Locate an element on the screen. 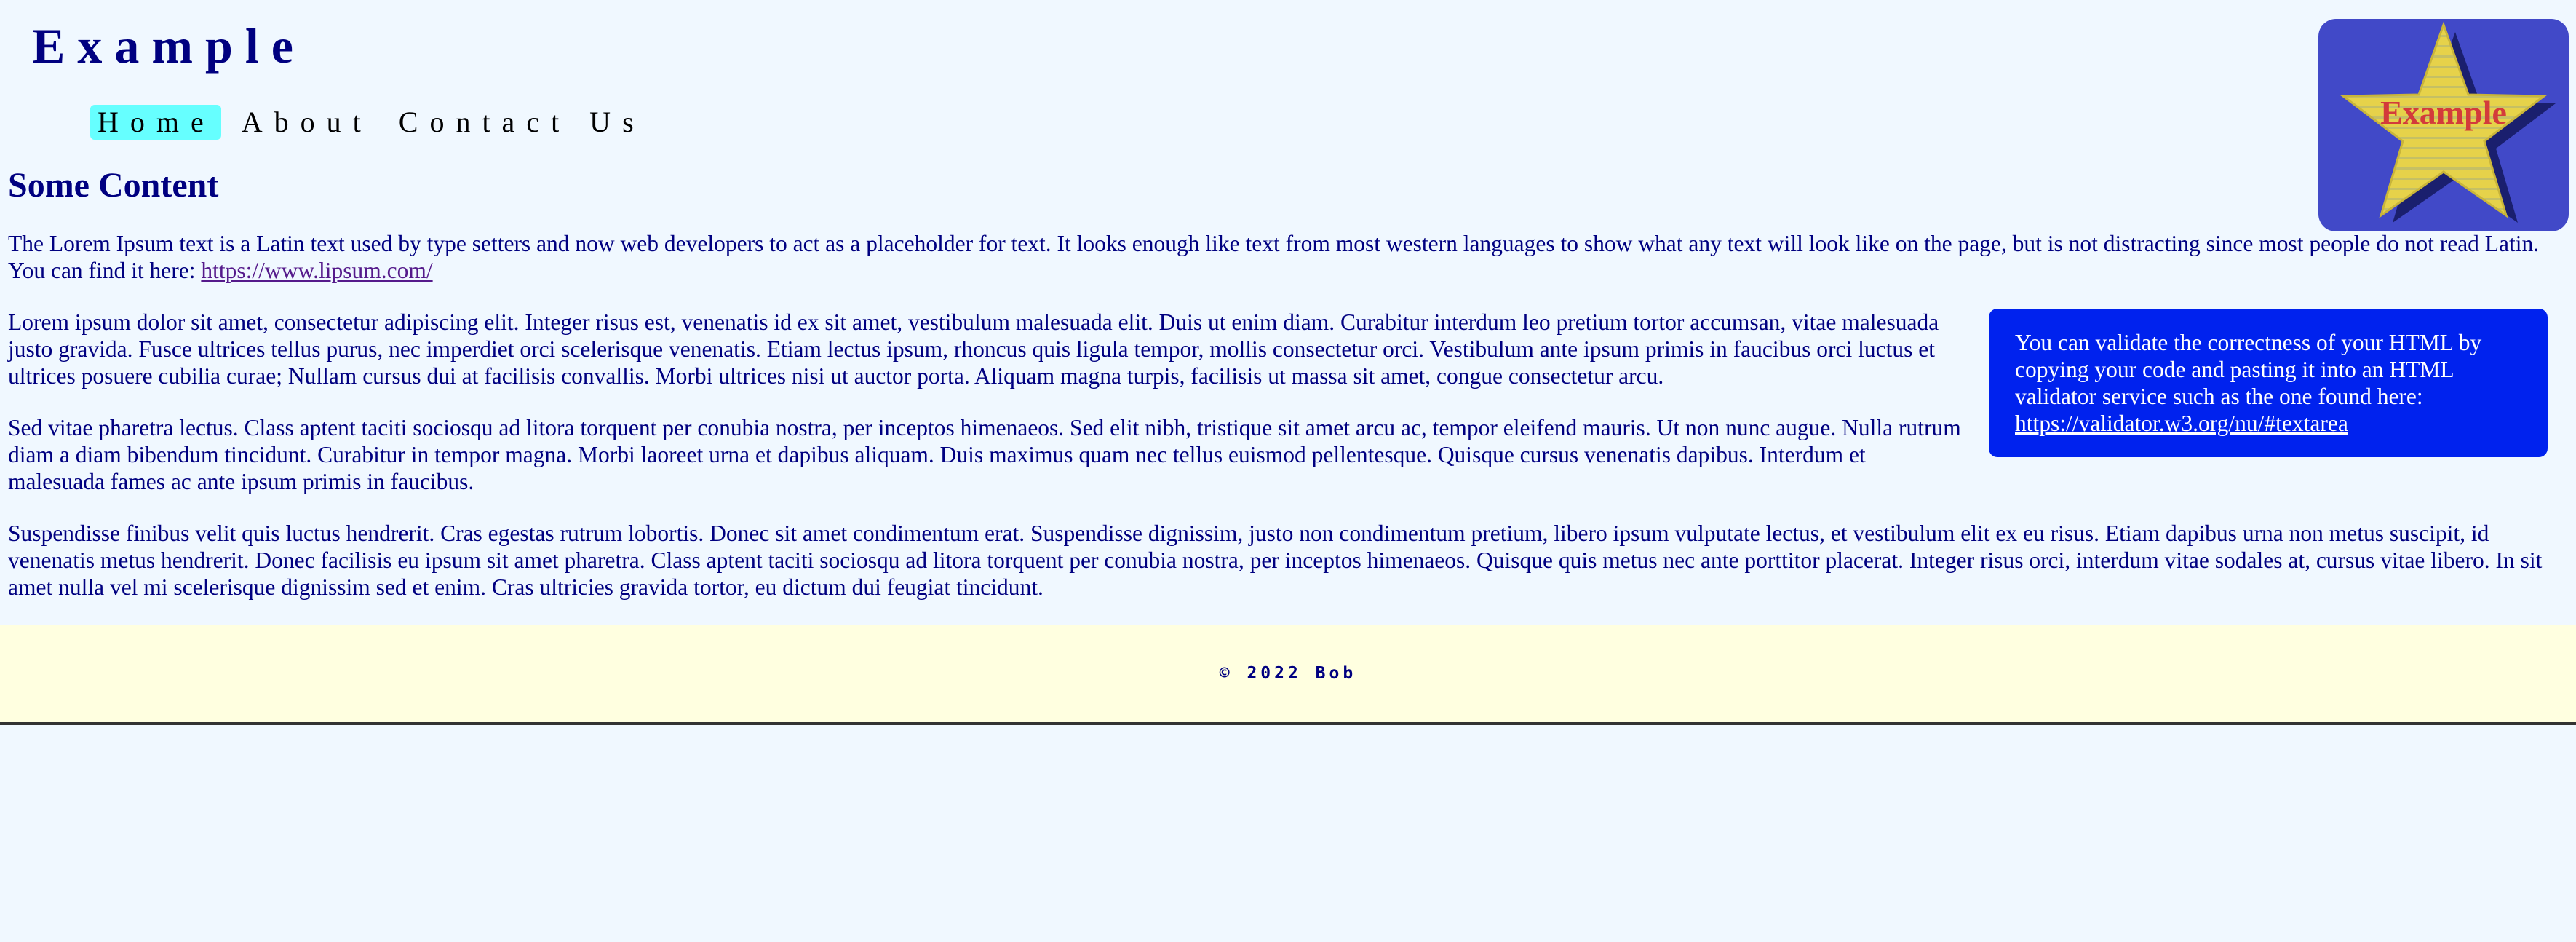  logo-text: Example is located at coordinates (2443, 112).